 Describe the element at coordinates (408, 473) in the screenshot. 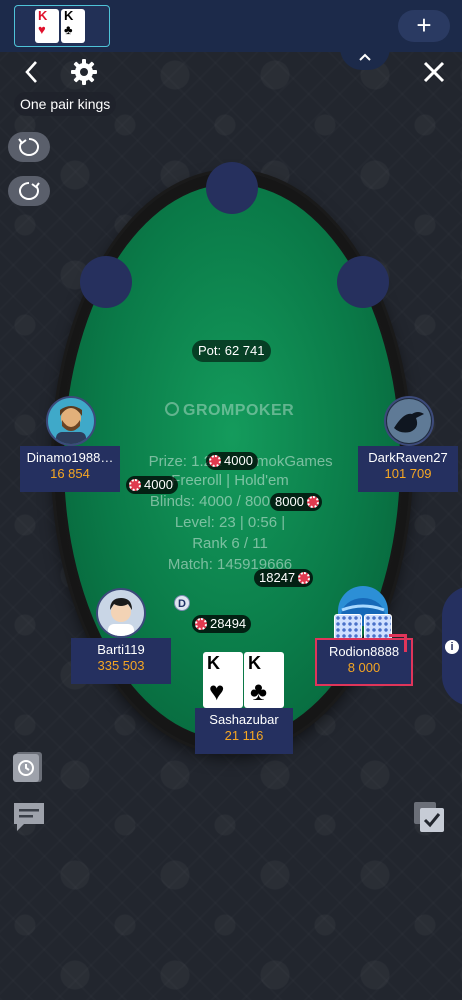

I see `player-stack: 101 709` at that location.